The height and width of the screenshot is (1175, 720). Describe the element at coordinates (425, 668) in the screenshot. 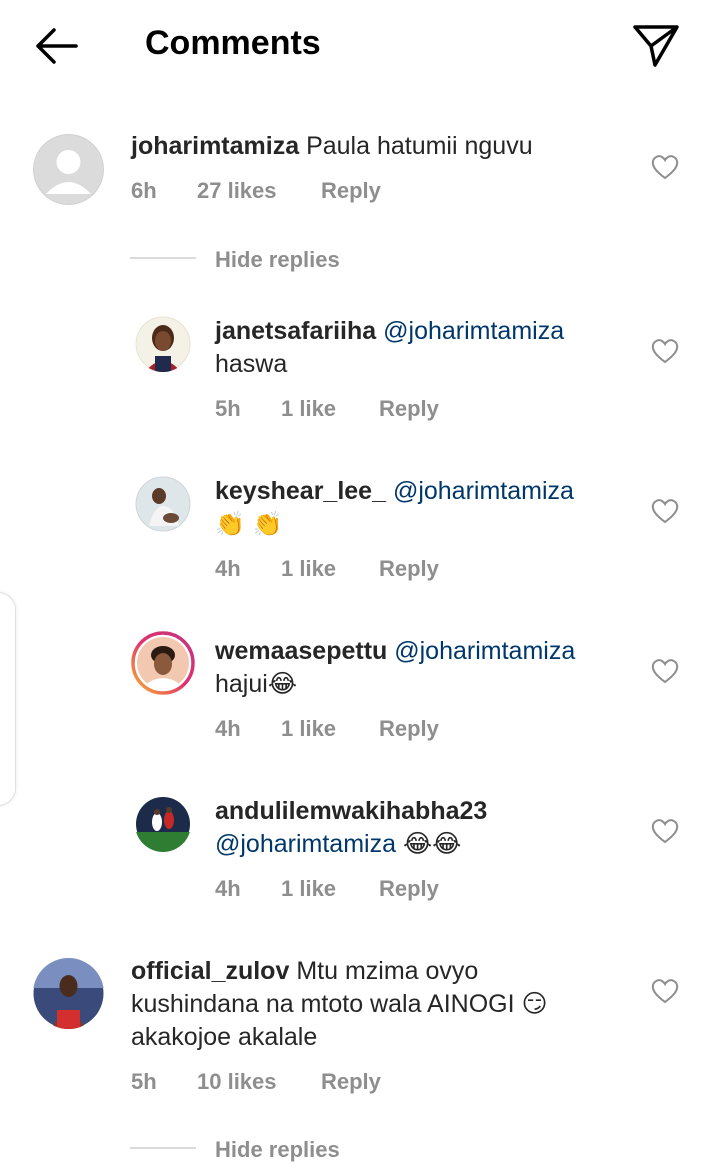

I see `reply-text: wemaasepettu @joharimtamiza hajui😂` at that location.